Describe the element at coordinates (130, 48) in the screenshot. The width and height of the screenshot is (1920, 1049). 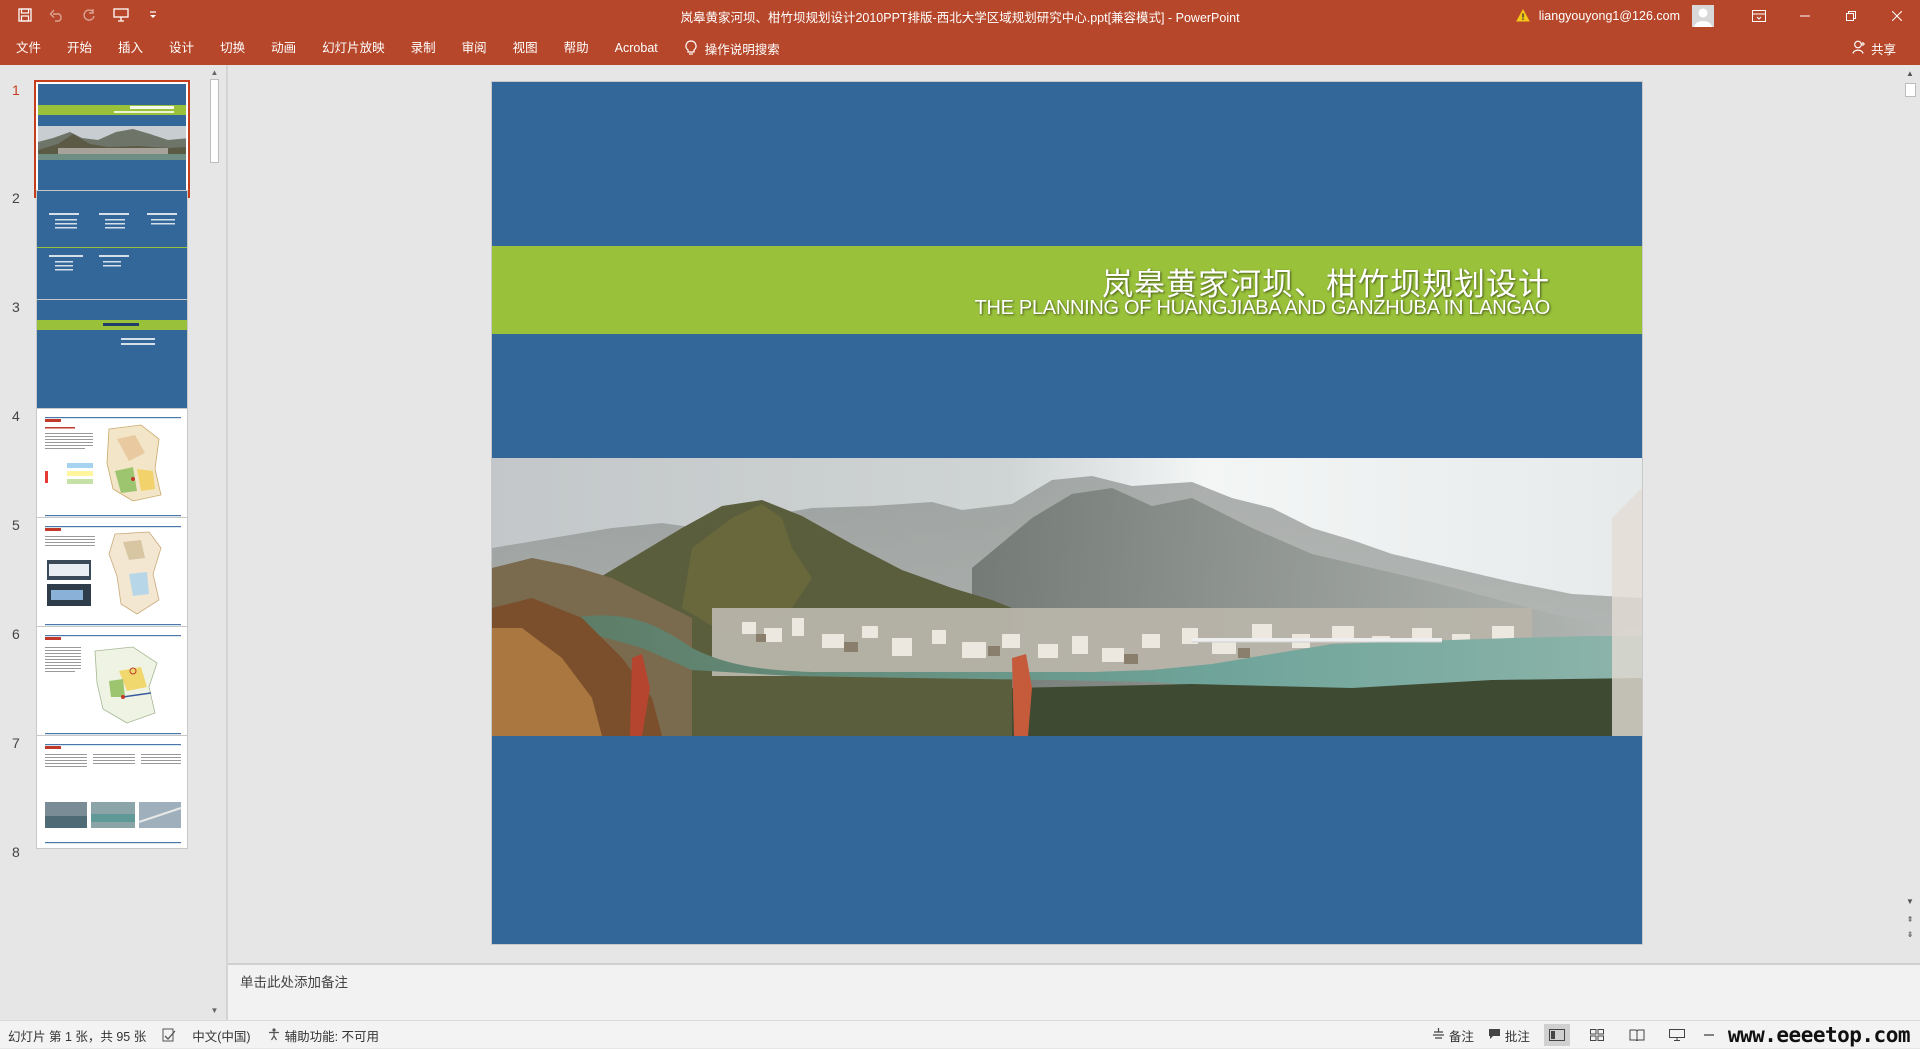
I see `tab-insert: 插入` at that location.